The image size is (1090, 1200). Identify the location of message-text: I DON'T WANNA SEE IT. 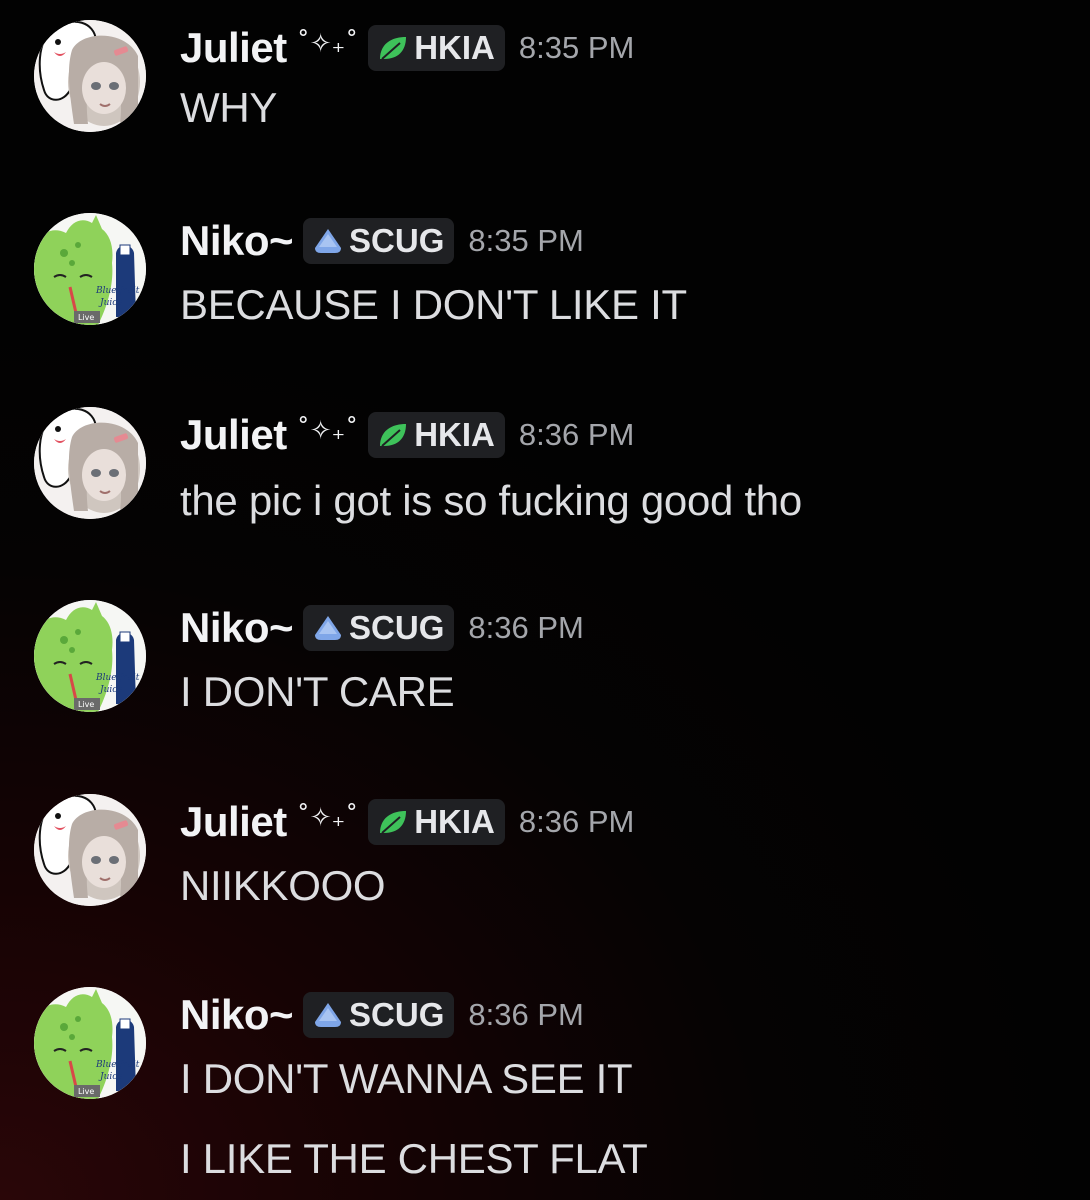
(406, 1078).